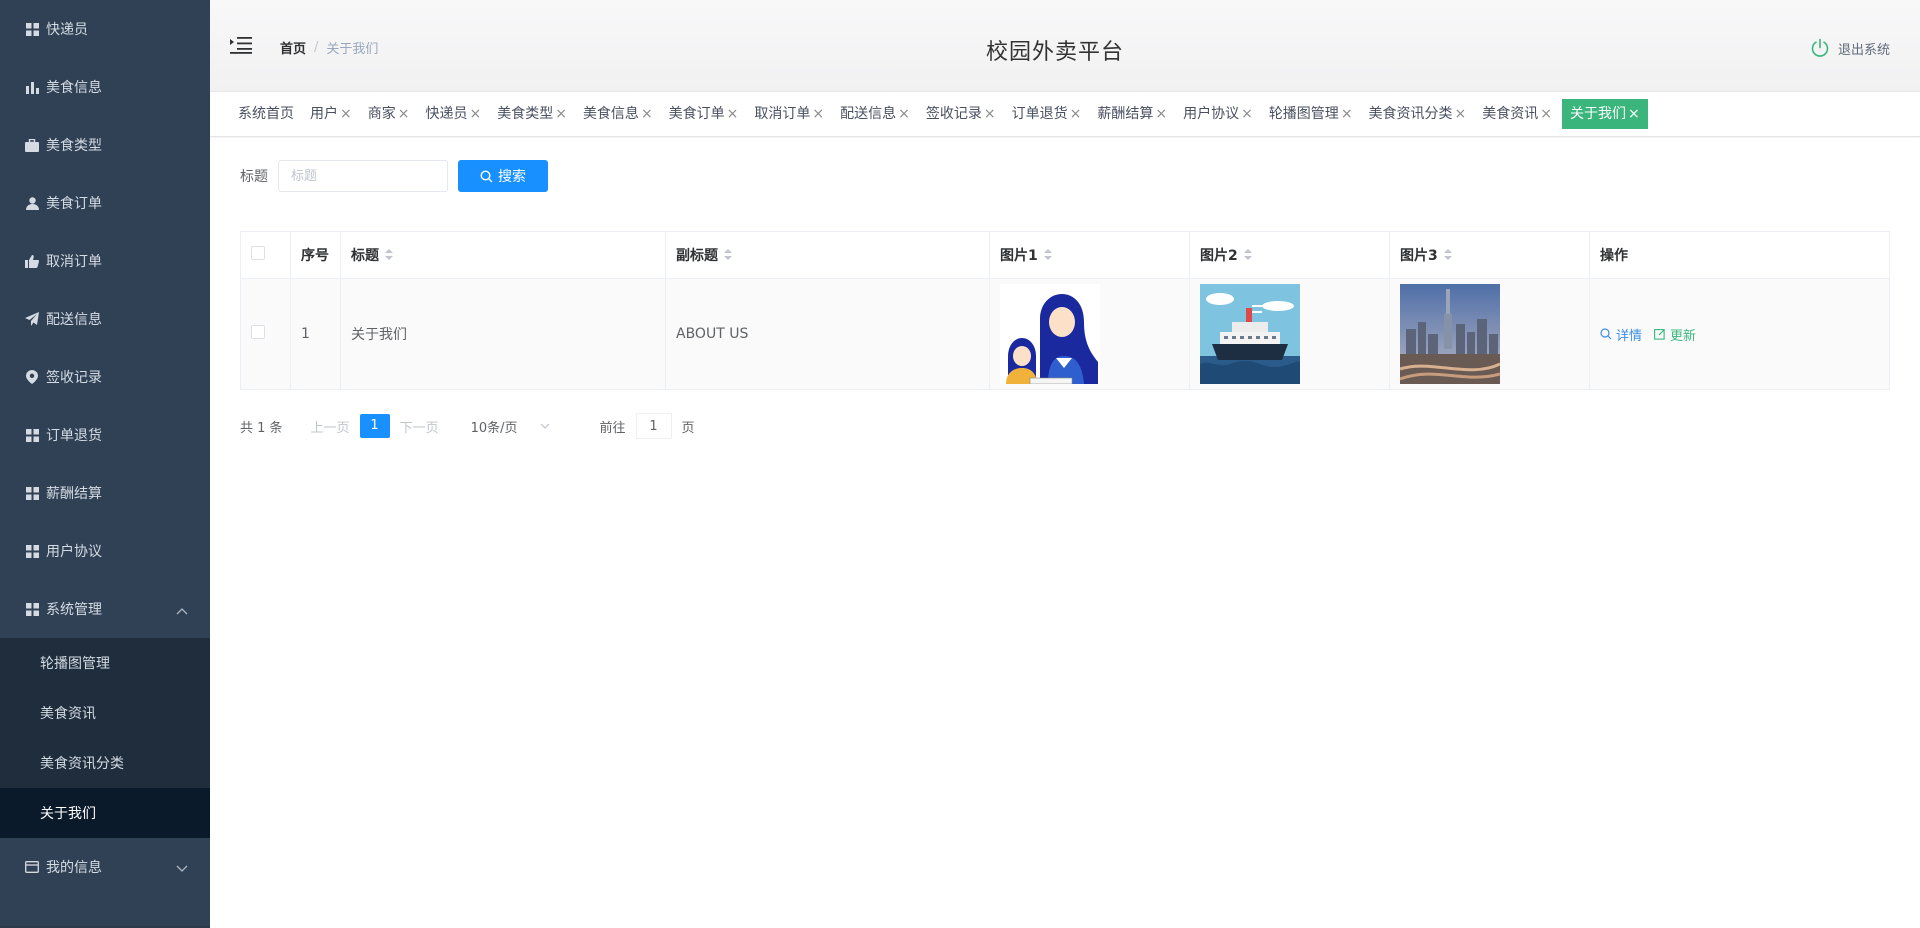 Image resolution: width=1920 pixels, height=928 pixels. Describe the element at coordinates (1289, 255) in the screenshot. I see `col-image2: 图片2` at that location.